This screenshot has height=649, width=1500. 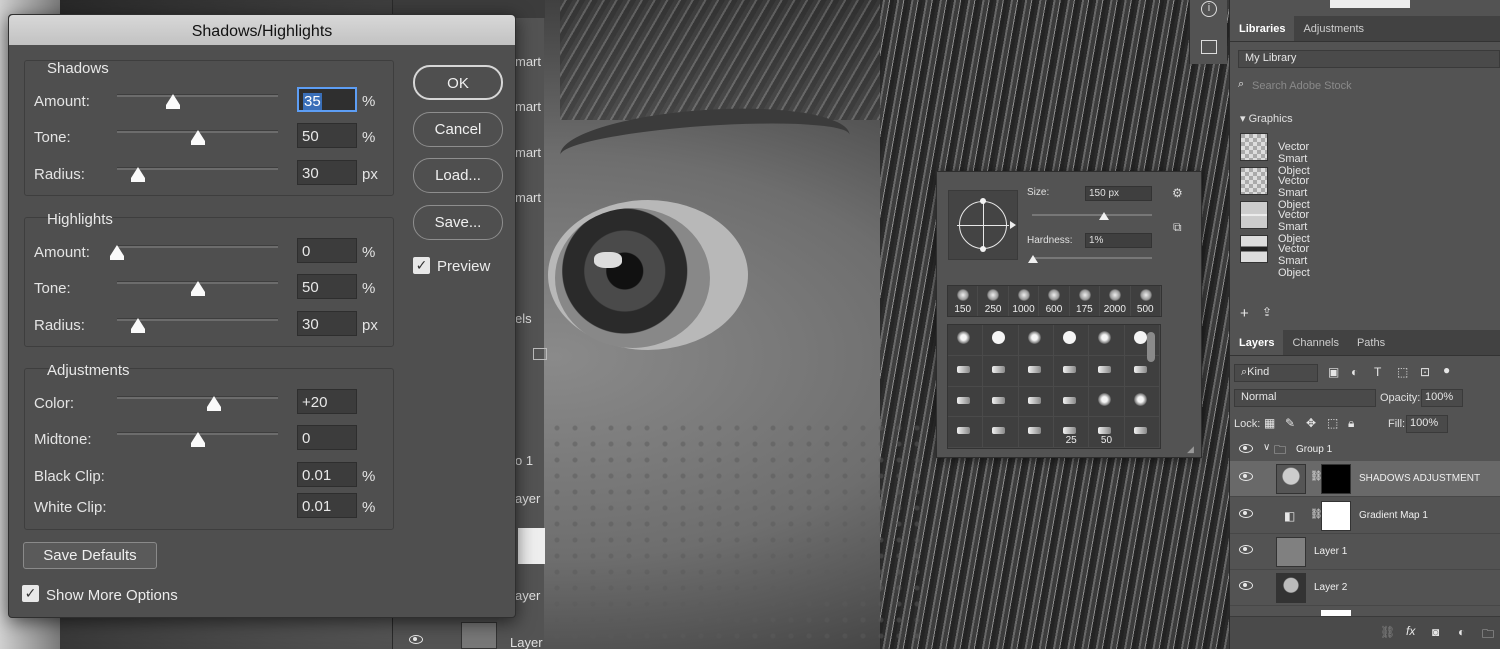 What do you see at coordinates (1365, 479) in the screenshot?
I see `layer-row-shadows-adjustment: ⛓︎ SHADOWS ADJUSTMENT` at bounding box center [1365, 479].